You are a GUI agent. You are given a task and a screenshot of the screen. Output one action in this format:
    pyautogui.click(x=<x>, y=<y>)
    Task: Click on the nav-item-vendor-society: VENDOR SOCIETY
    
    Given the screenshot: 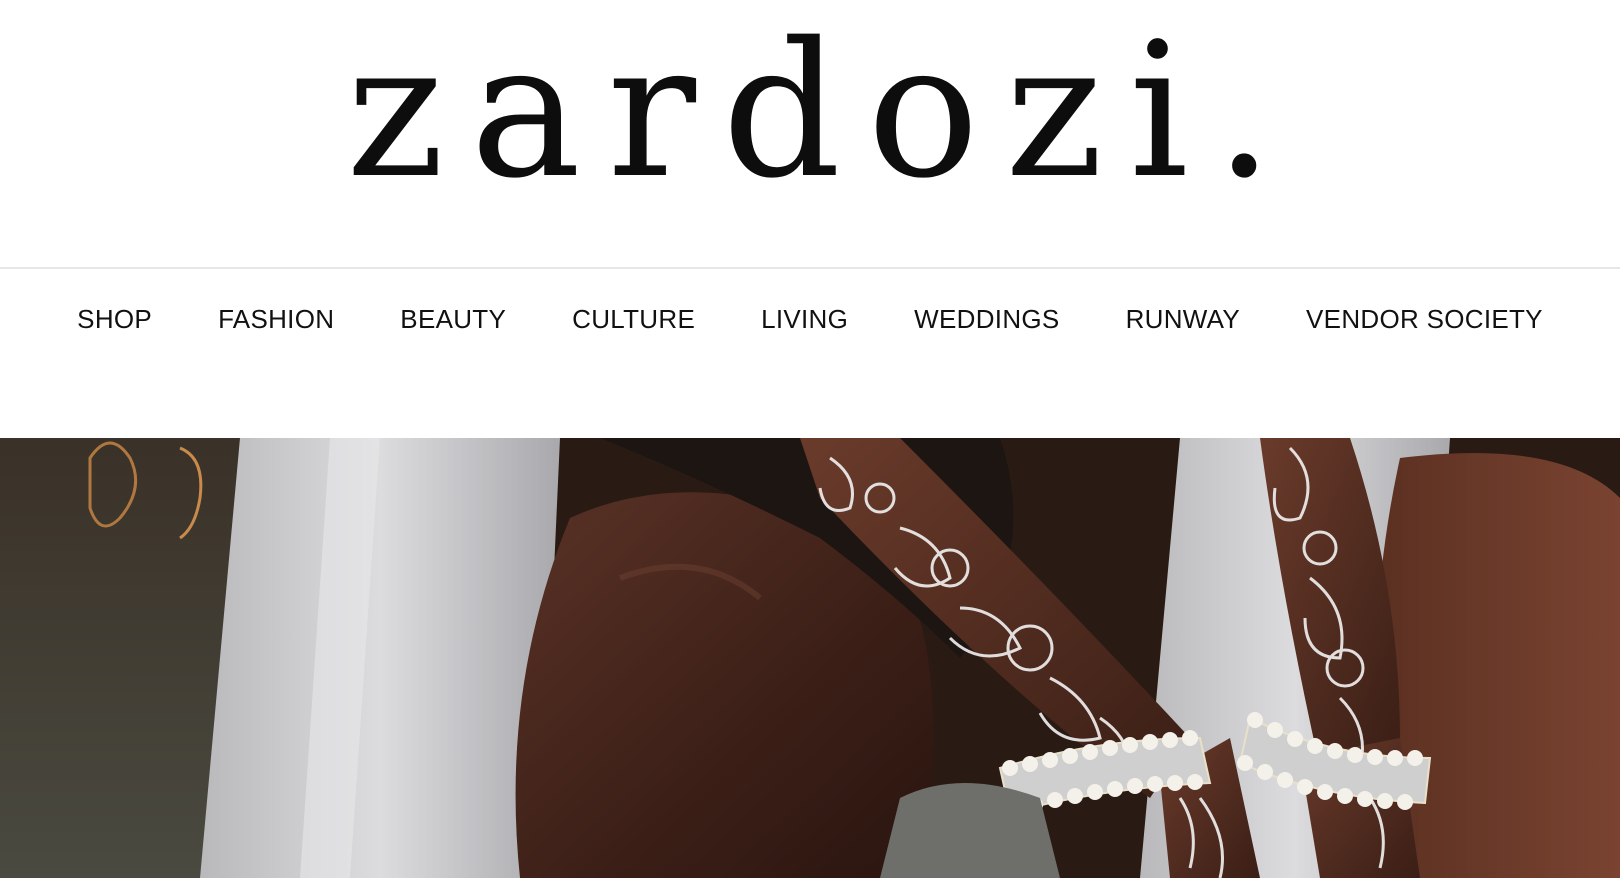 What is the action you would take?
    pyautogui.click(x=1424, y=319)
    